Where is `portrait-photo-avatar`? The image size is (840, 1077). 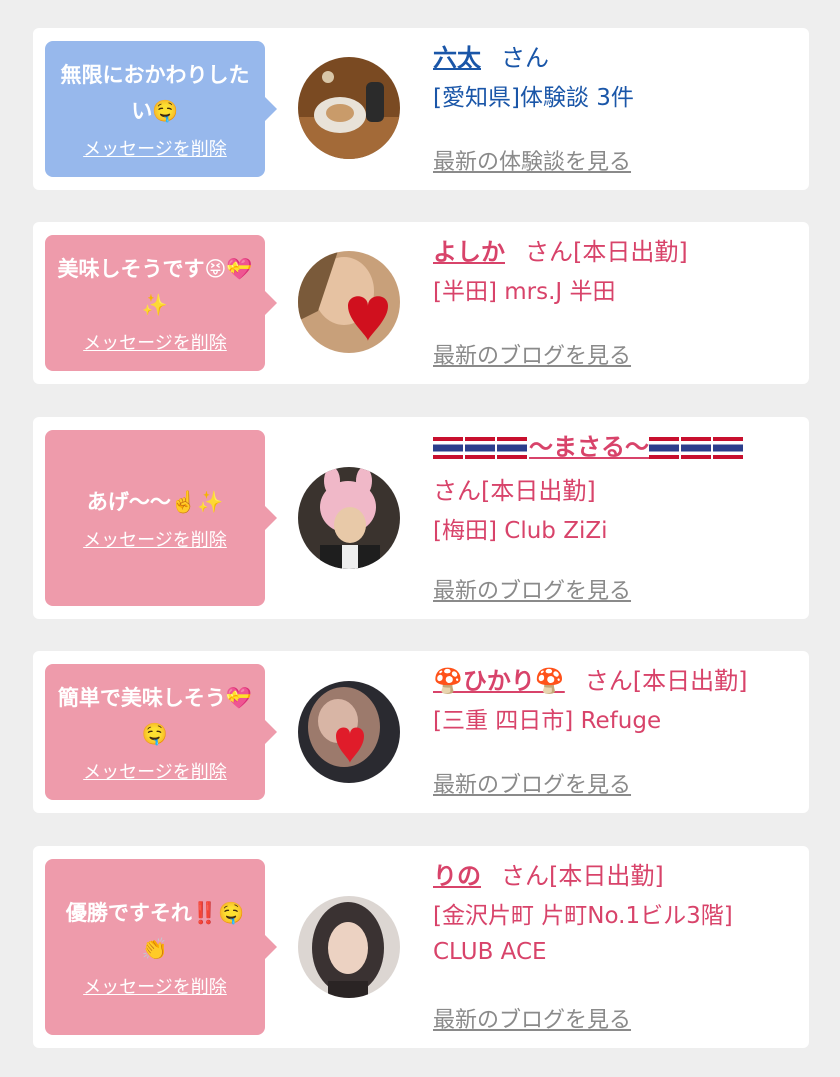 portrait-photo-avatar is located at coordinates (349, 947).